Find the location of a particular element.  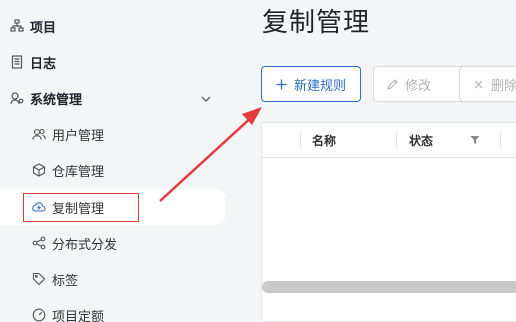

sidebar-item-label: 项目定额 is located at coordinates (78, 315).